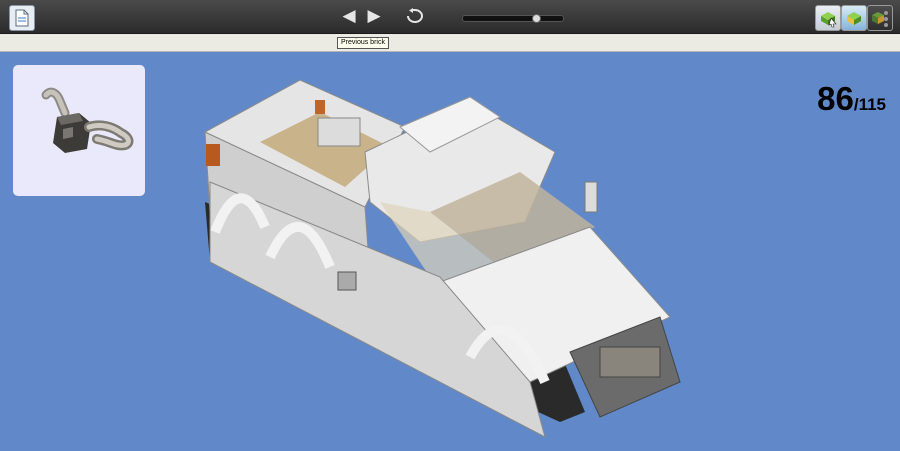 The width and height of the screenshot is (900, 451). I want to click on status-strip, so click(450, 43).